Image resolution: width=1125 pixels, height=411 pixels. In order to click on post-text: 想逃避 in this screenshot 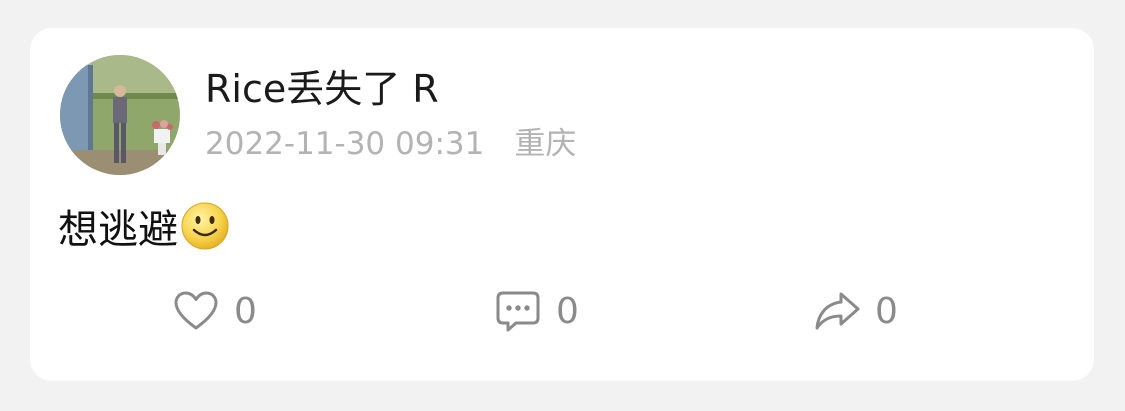, I will do `click(118, 230)`.